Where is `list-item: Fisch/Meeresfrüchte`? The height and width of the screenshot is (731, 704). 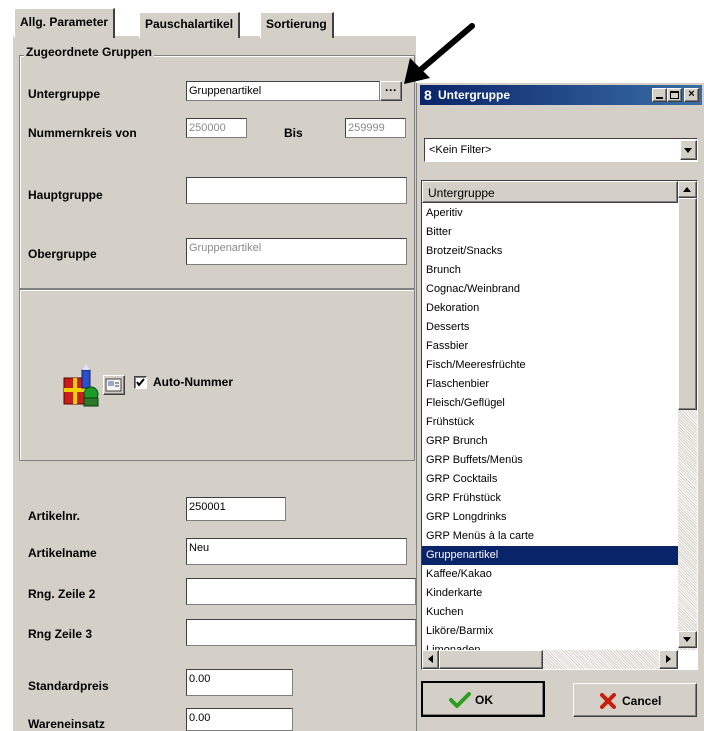 list-item: Fisch/Meeresfrüchte is located at coordinates (550, 365).